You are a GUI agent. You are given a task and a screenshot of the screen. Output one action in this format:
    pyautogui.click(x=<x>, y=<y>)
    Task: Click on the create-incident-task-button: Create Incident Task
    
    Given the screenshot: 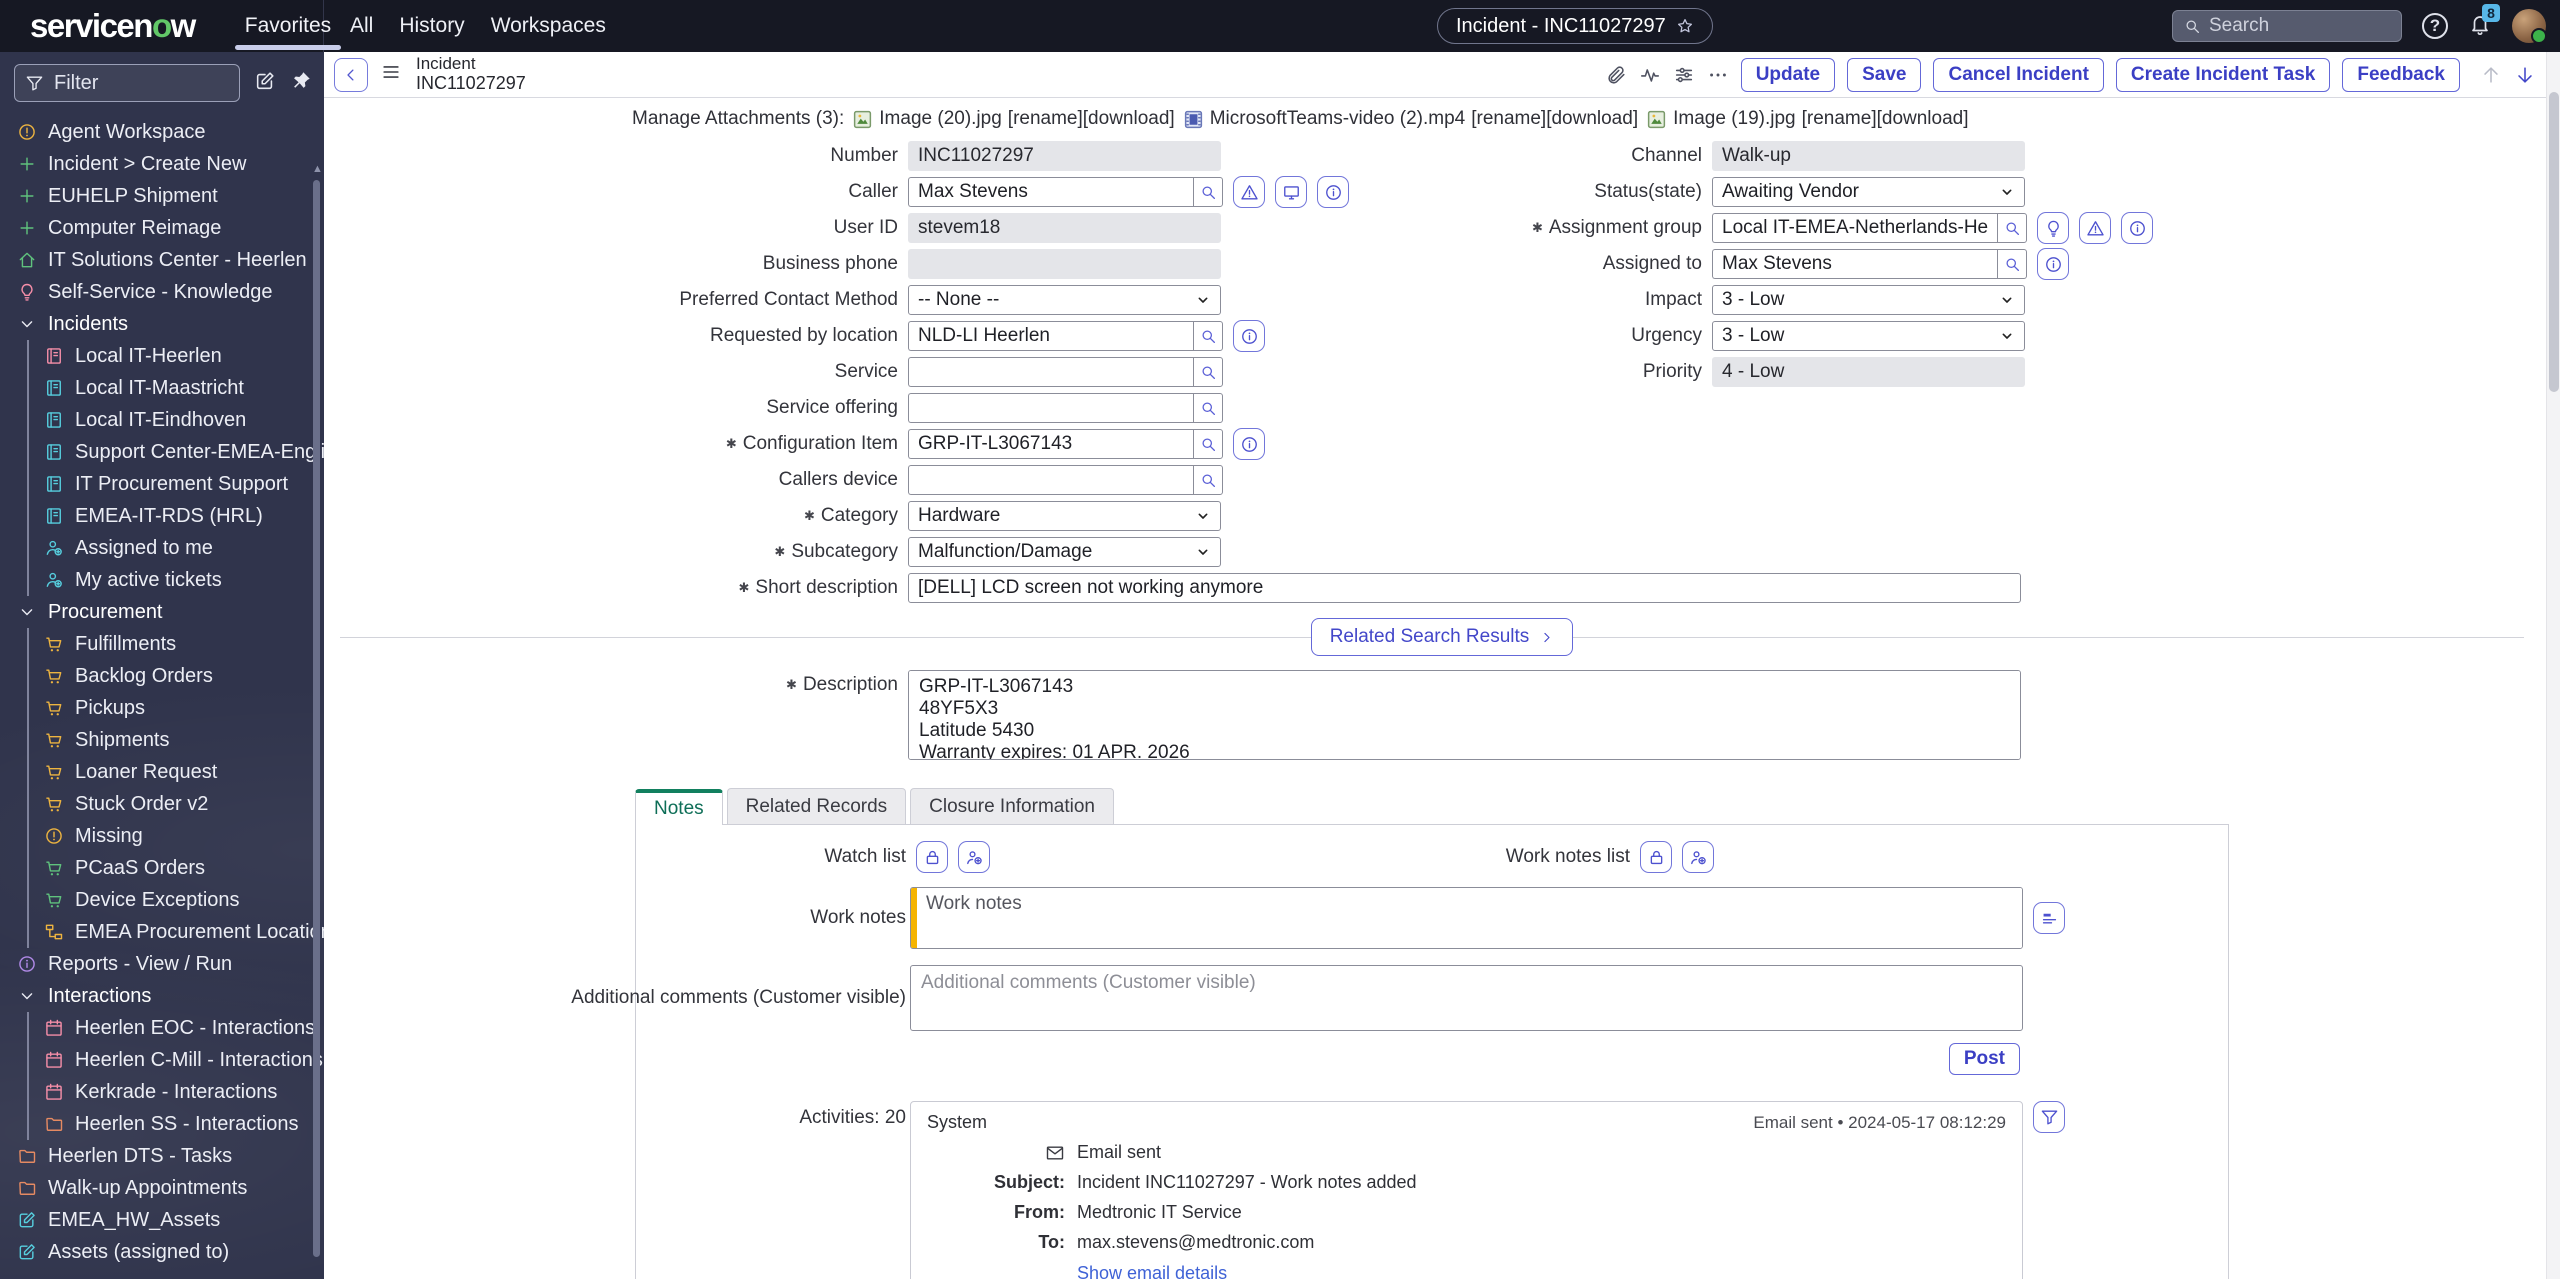 What is the action you would take?
    pyautogui.click(x=2223, y=74)
    